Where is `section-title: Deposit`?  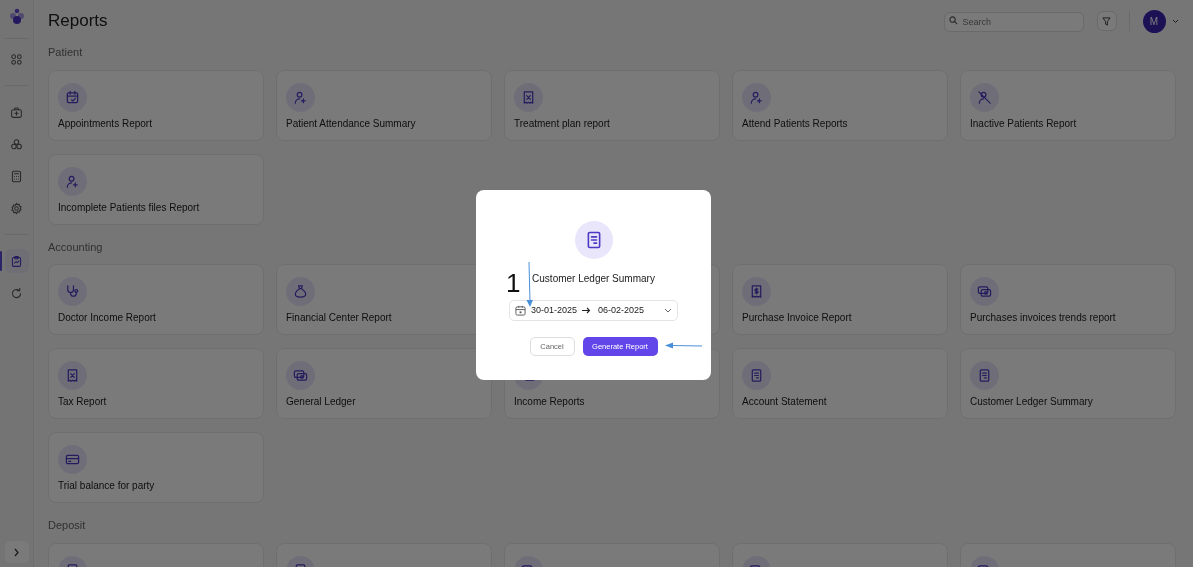 section-title: Deposit is located at coordinates (67, 525).